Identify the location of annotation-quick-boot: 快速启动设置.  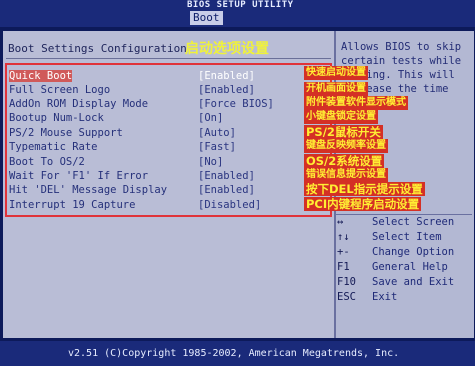
(336, 73).